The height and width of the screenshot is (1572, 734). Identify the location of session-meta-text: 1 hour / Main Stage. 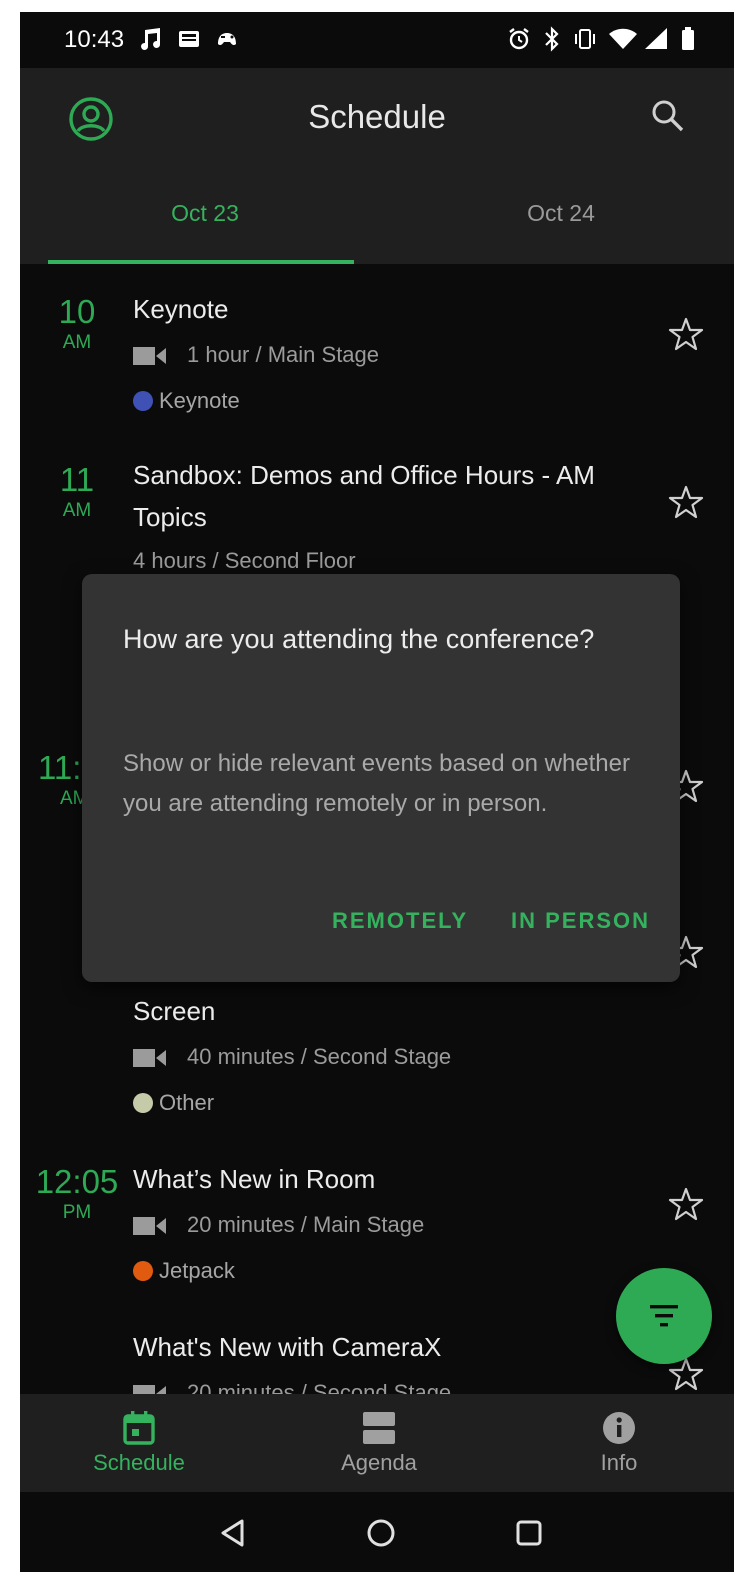
(283, 354).